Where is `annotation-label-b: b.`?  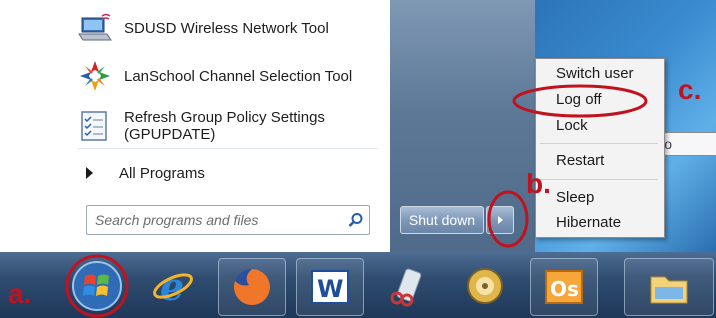 annotation-label-b: b. is located at coordinates (538, 183).